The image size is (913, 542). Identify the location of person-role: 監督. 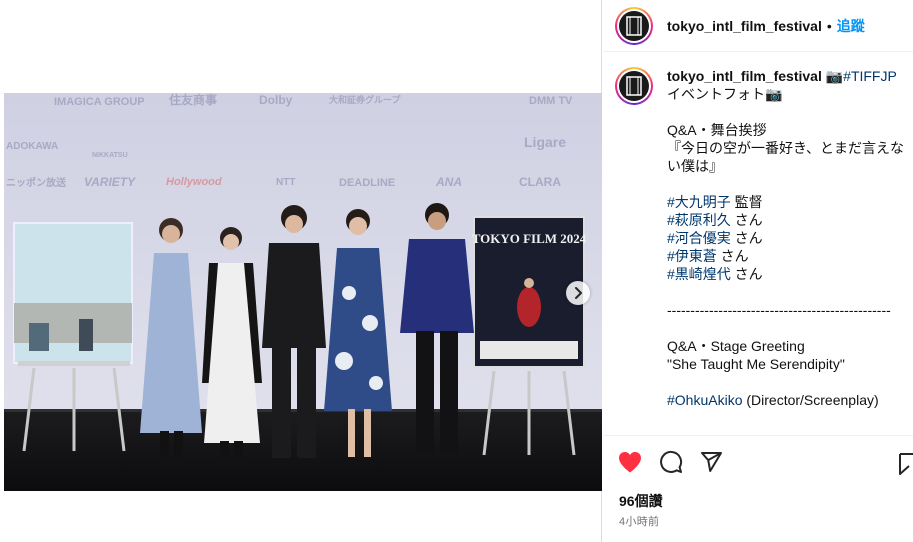
(746, 202).